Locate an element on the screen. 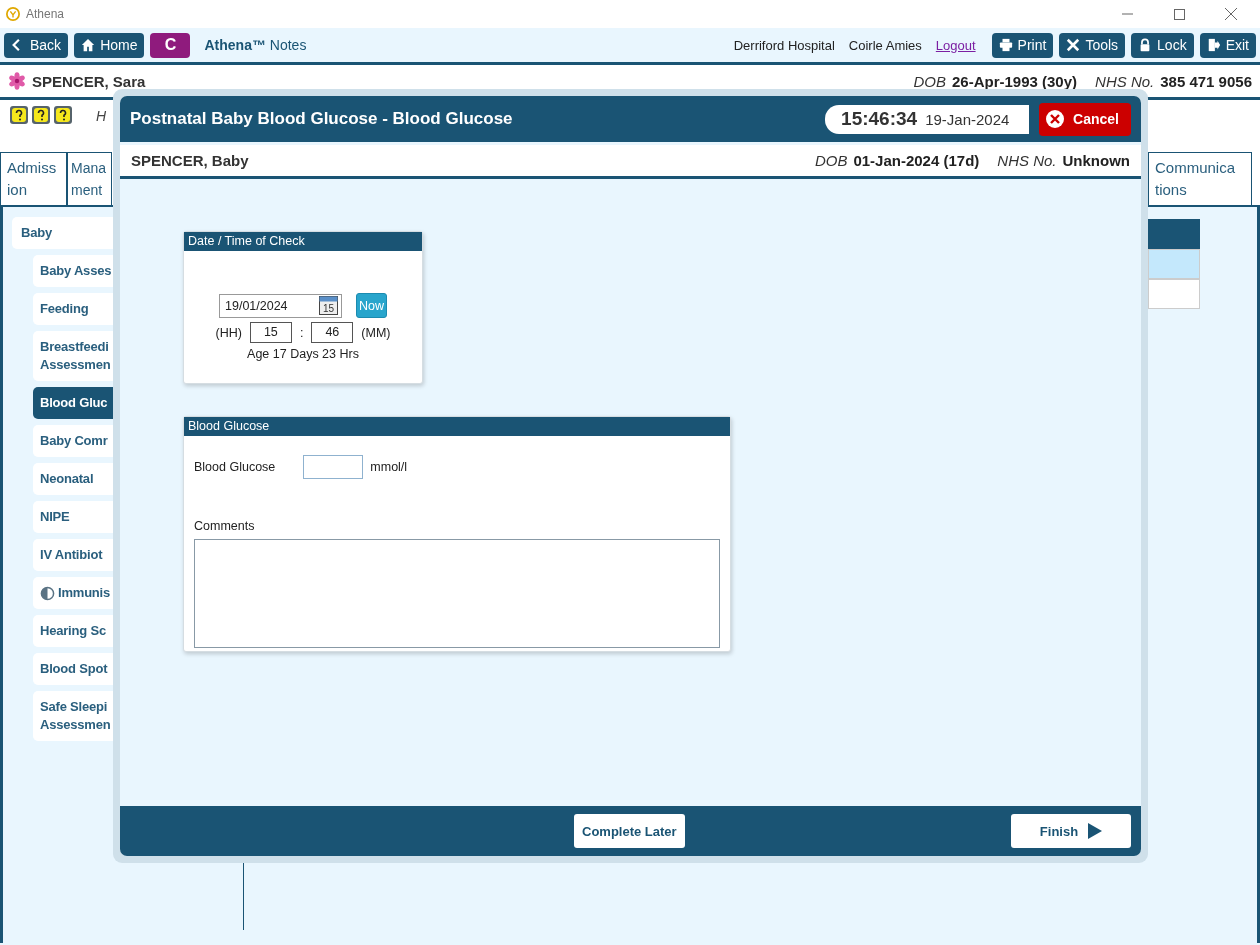 The height and width of the screenshot is (945, 1260). sidebar-item: Safe Sleepi Assessmen is located at coordinates (73, 716).